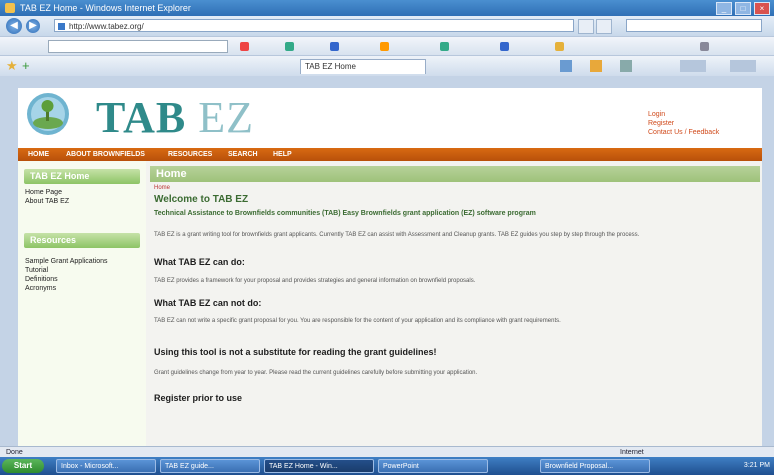 This screenshot has width=774, height=475. Describe the element at coordinates (171, 174) in the screenshot. I see `page-title: Home` at that location.